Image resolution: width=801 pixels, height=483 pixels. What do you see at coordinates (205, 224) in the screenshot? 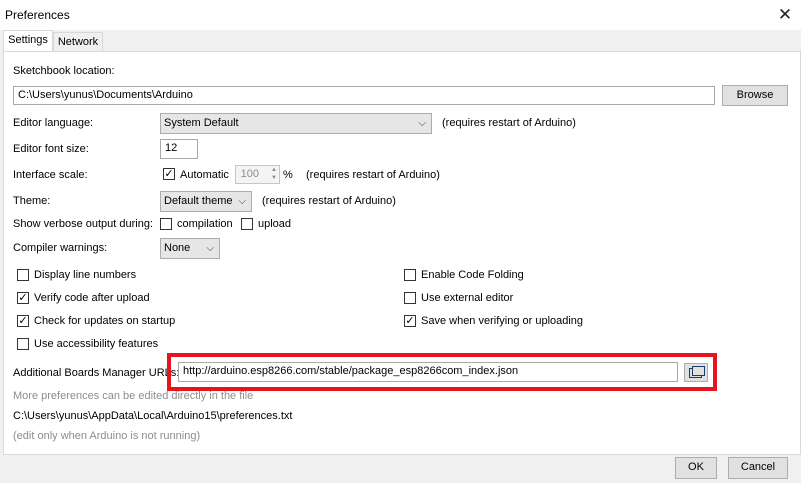
I see `compilation-label: compilation` at bounding box center [205, 224].